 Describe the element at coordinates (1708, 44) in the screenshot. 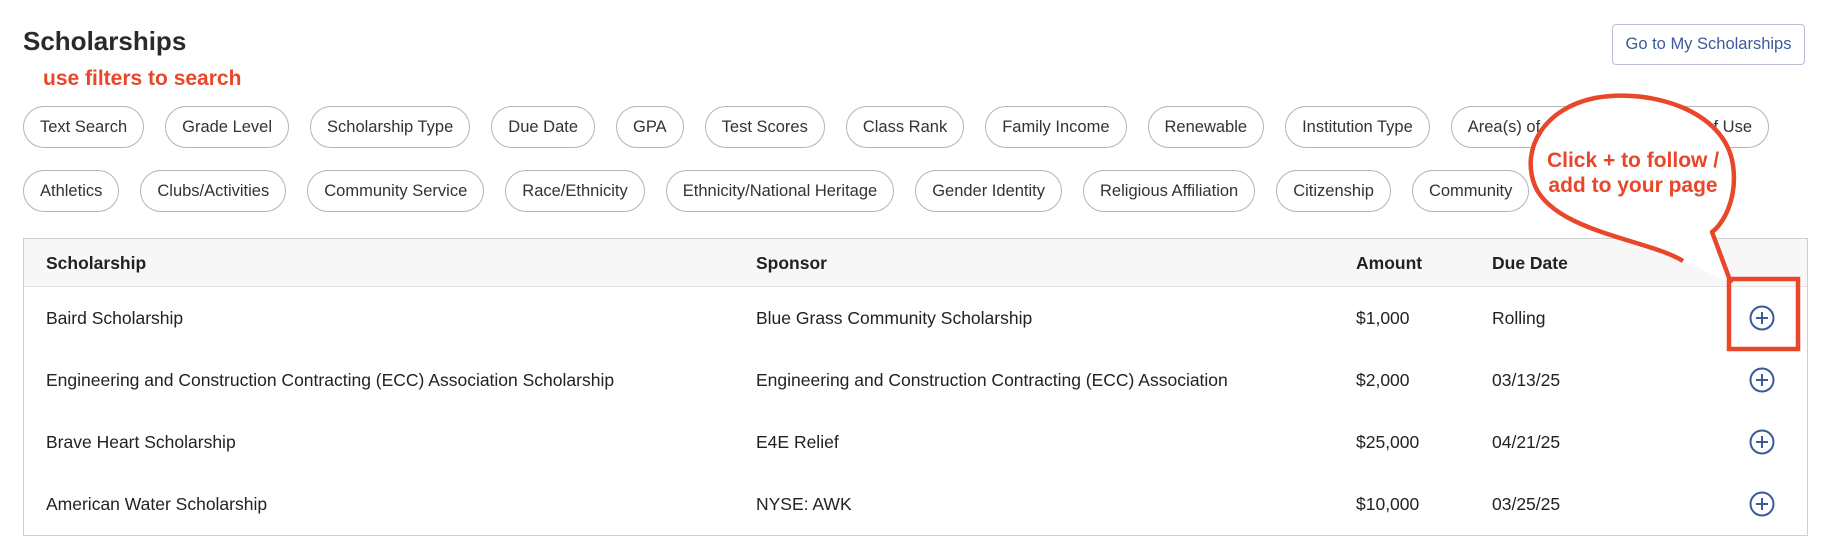

I see `go-to-my-scholarships-button: Go to My Scholarships` at that location.